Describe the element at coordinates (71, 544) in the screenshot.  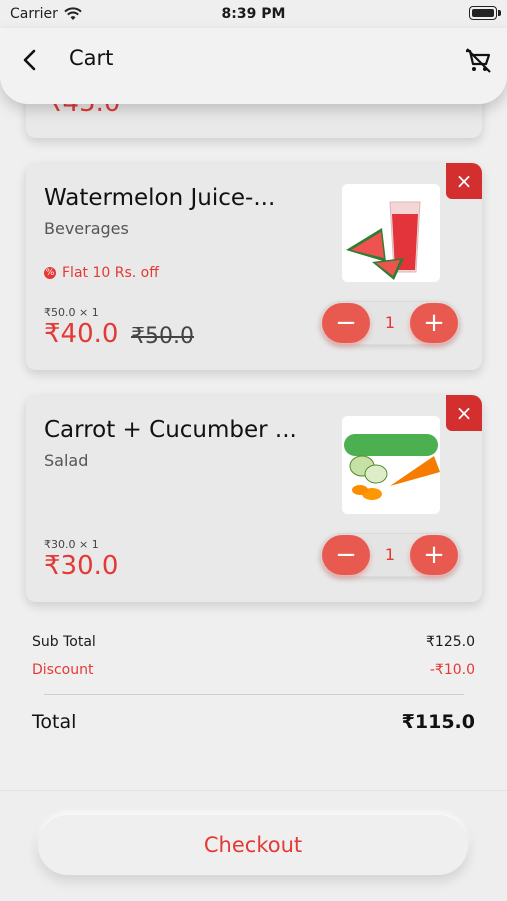
I see `unit-price-line: ₹30.0 × 1` at that location.